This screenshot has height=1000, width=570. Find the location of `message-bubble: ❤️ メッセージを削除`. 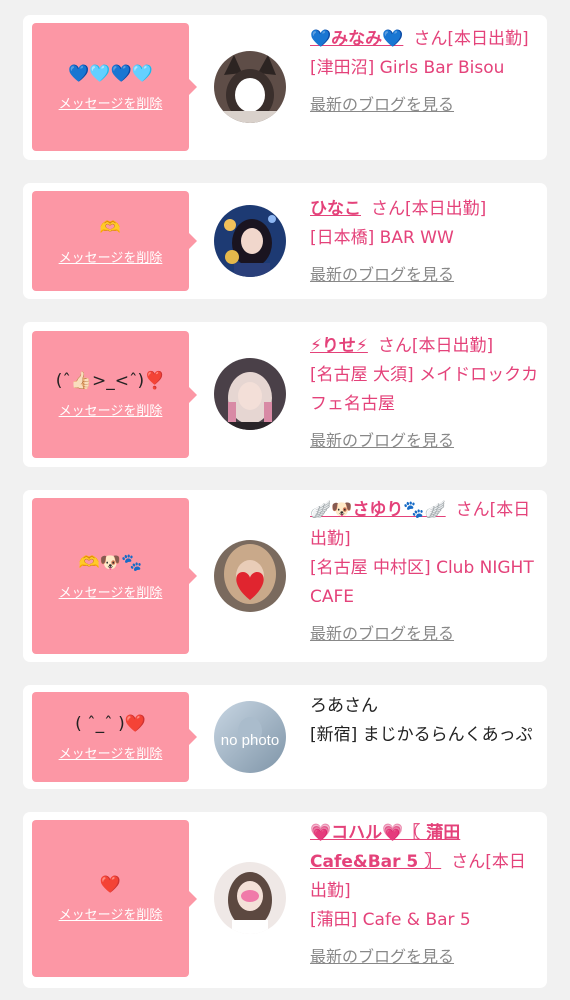

message-bubble: ❤️ メッセージを削除 is located at coordinates (114, 898).